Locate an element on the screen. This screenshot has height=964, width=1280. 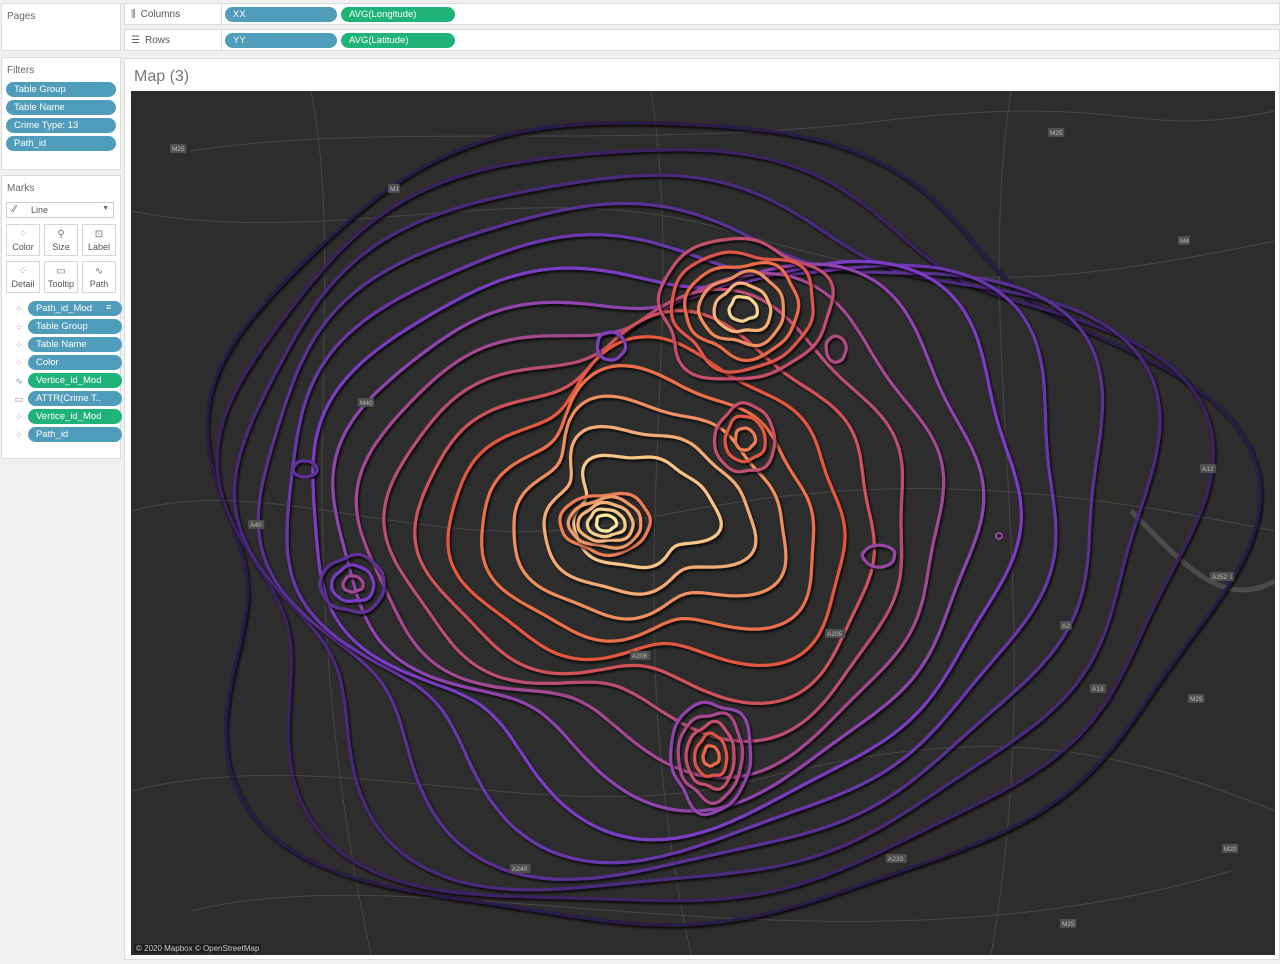
road-label-text: A2 is located at coordinates (1066, 626).